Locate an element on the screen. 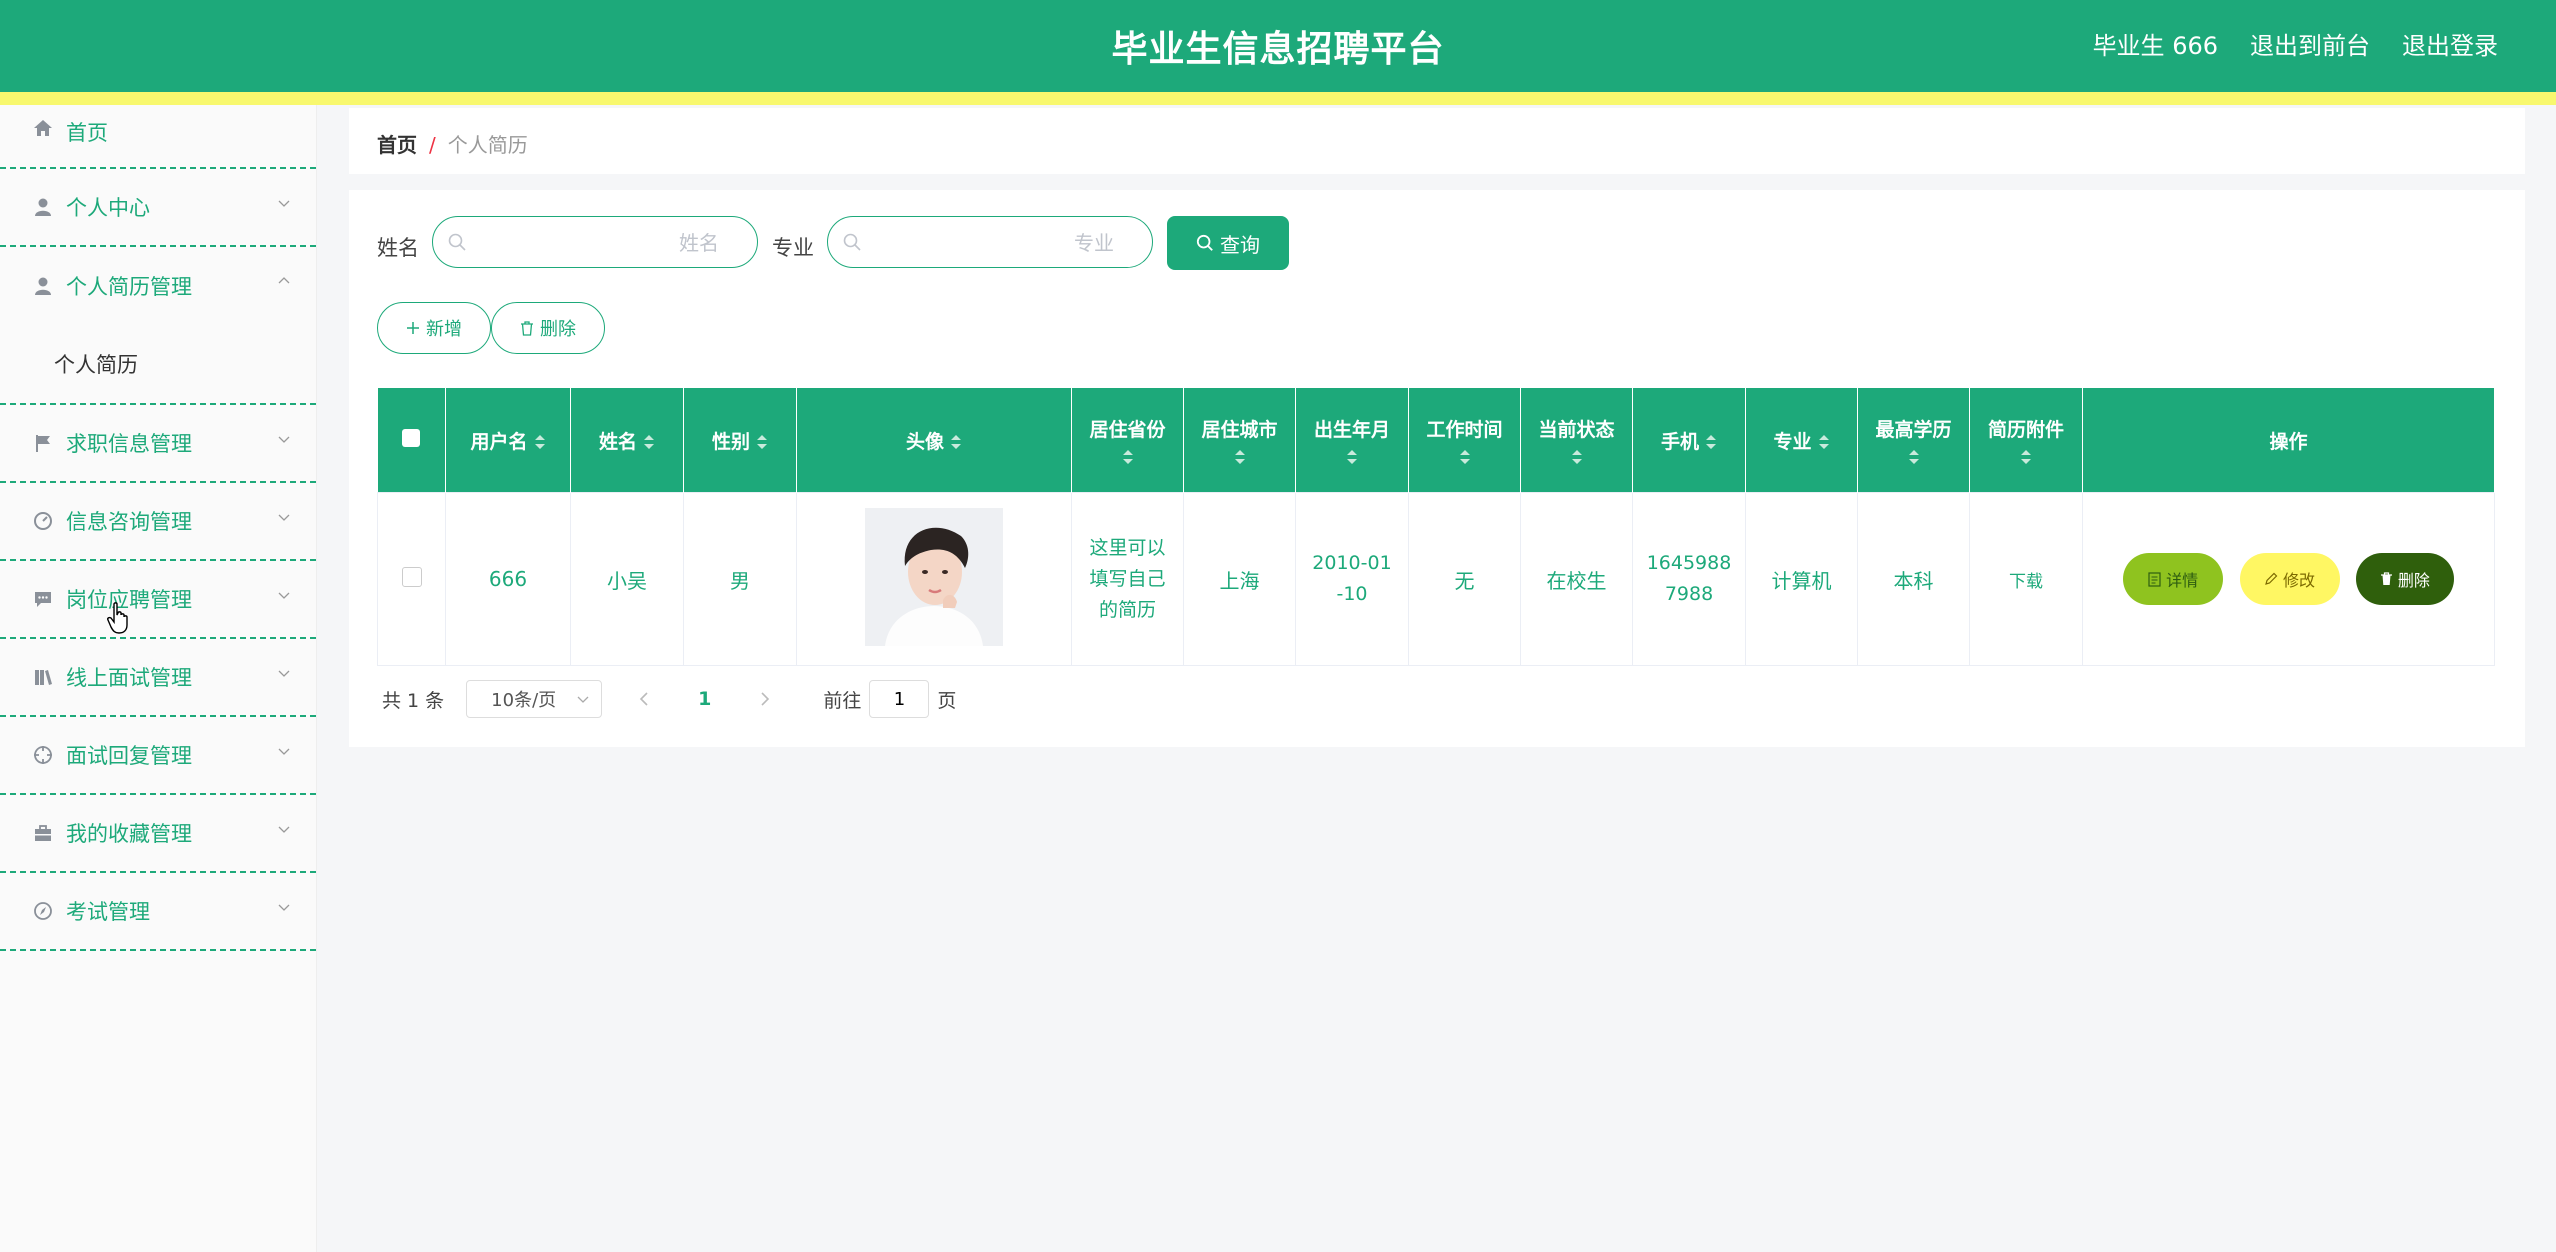 This screenshot has height=1252, width=2556. breadcrumb-home: 首页 is located at coordinates (397, 145).